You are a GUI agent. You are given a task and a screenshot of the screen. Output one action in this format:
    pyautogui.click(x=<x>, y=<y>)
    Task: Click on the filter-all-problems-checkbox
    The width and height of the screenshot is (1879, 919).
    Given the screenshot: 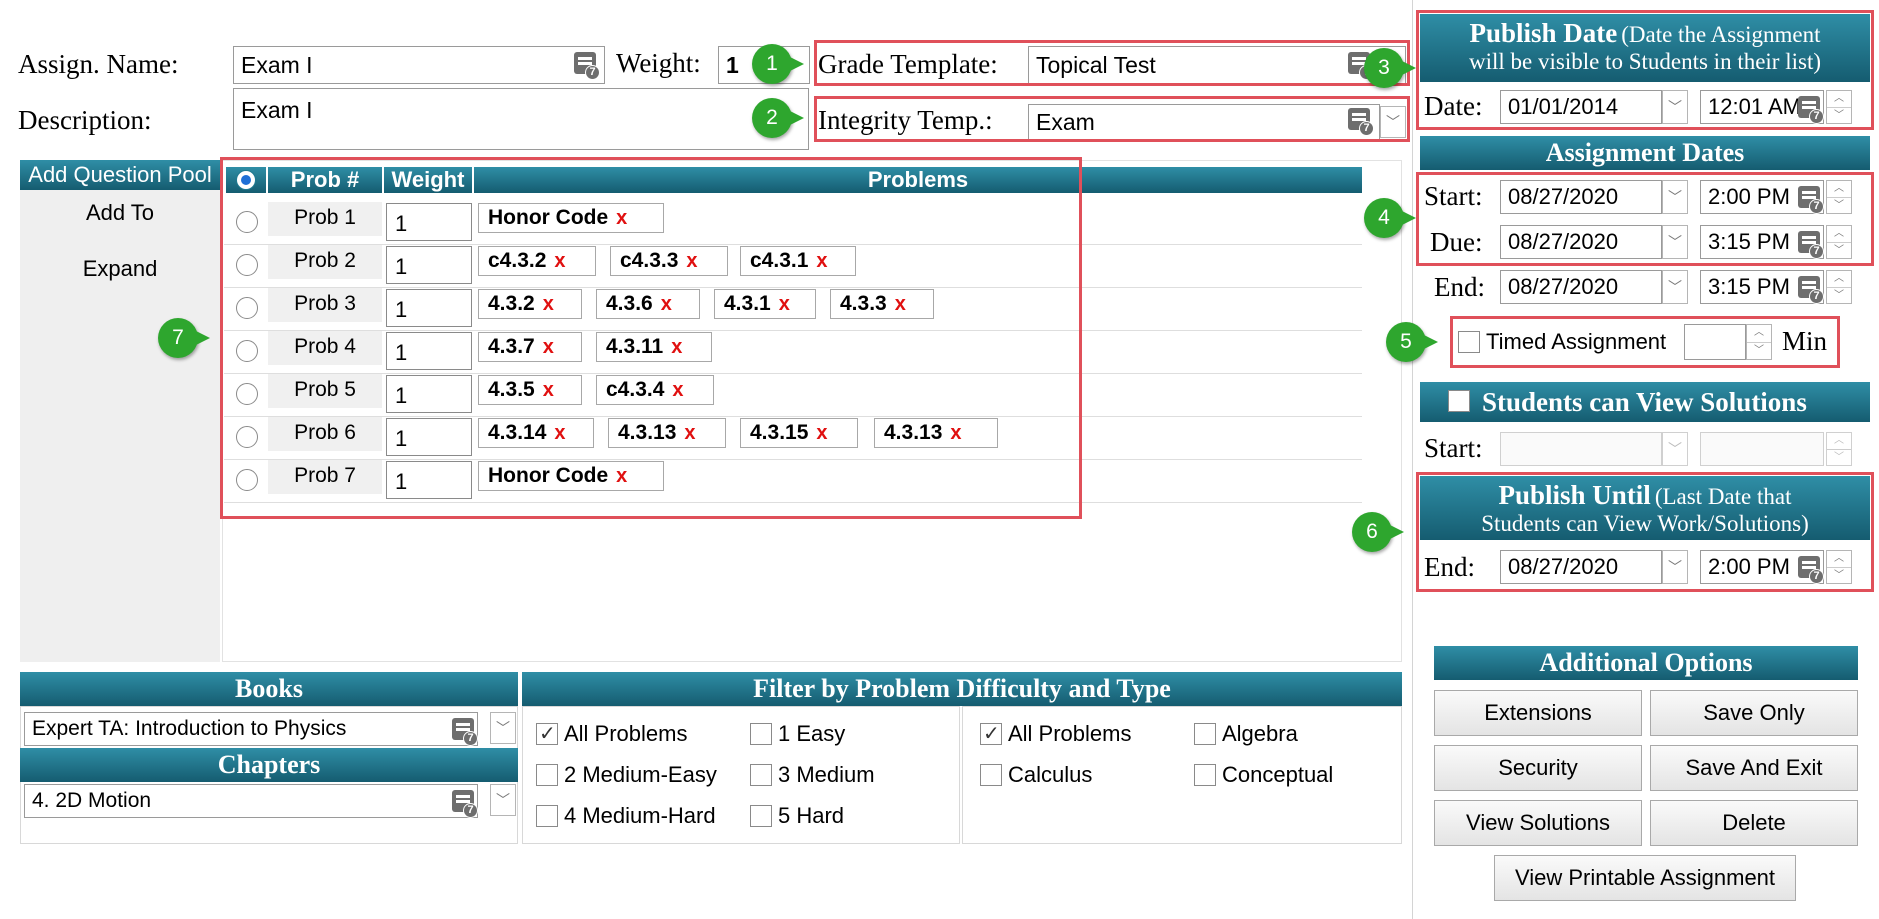 What is the action you would take?
    pyautogui.click(x=547, y=733)
    